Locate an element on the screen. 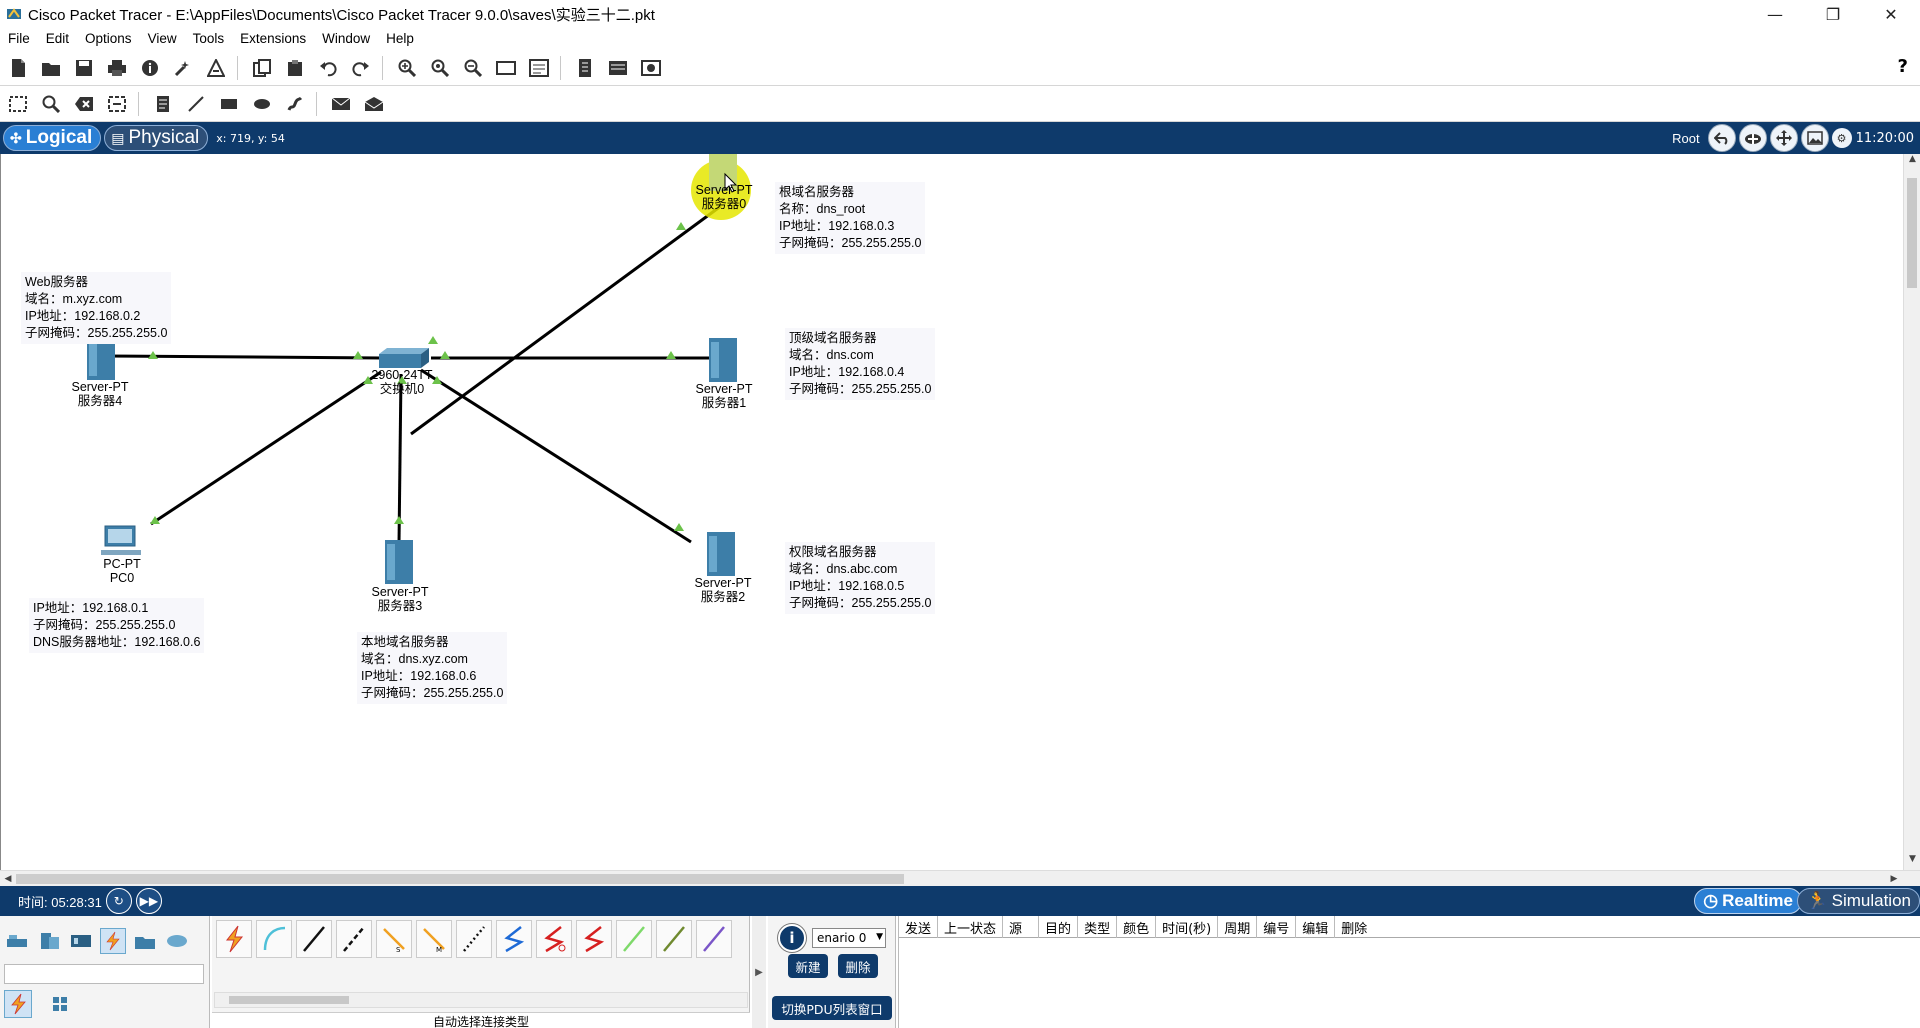 This screenshot has height=1028, width=1920. print-icon is located at coordinates (117, 68).